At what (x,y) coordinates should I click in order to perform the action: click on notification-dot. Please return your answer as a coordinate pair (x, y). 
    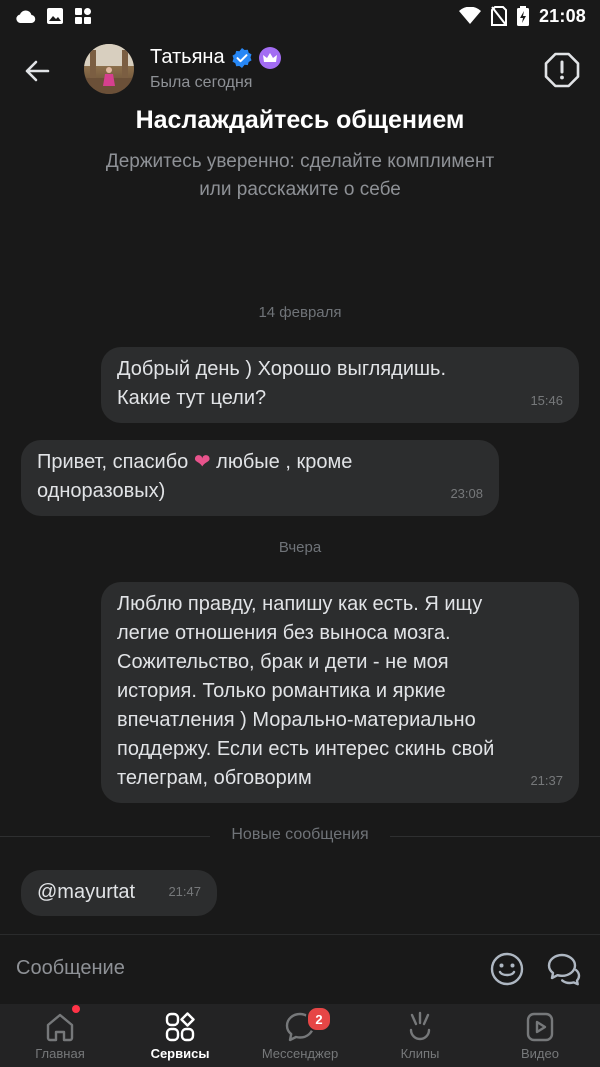
    Looking at the image, I should click on (76, 1009).